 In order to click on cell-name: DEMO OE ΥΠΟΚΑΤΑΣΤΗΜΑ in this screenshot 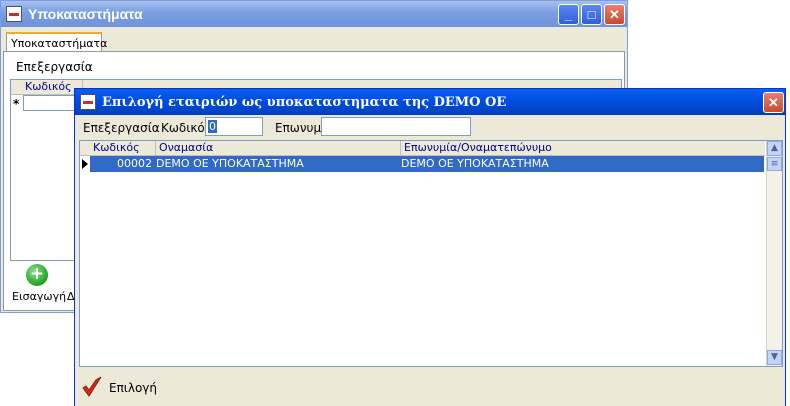, I will do `click(475, 163)`.